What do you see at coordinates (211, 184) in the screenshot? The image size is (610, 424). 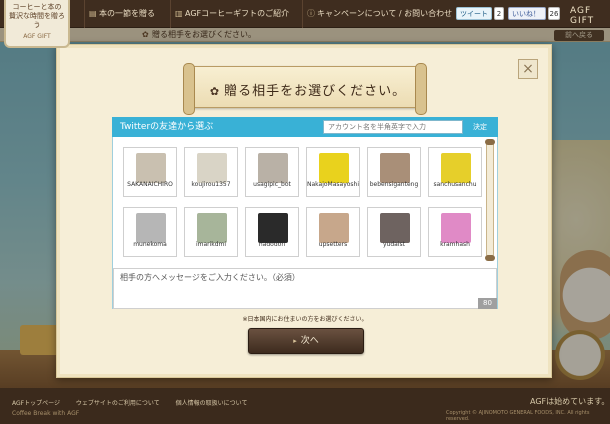 I see `friend-name: koujirou1357` at bounding box center [211, 184].